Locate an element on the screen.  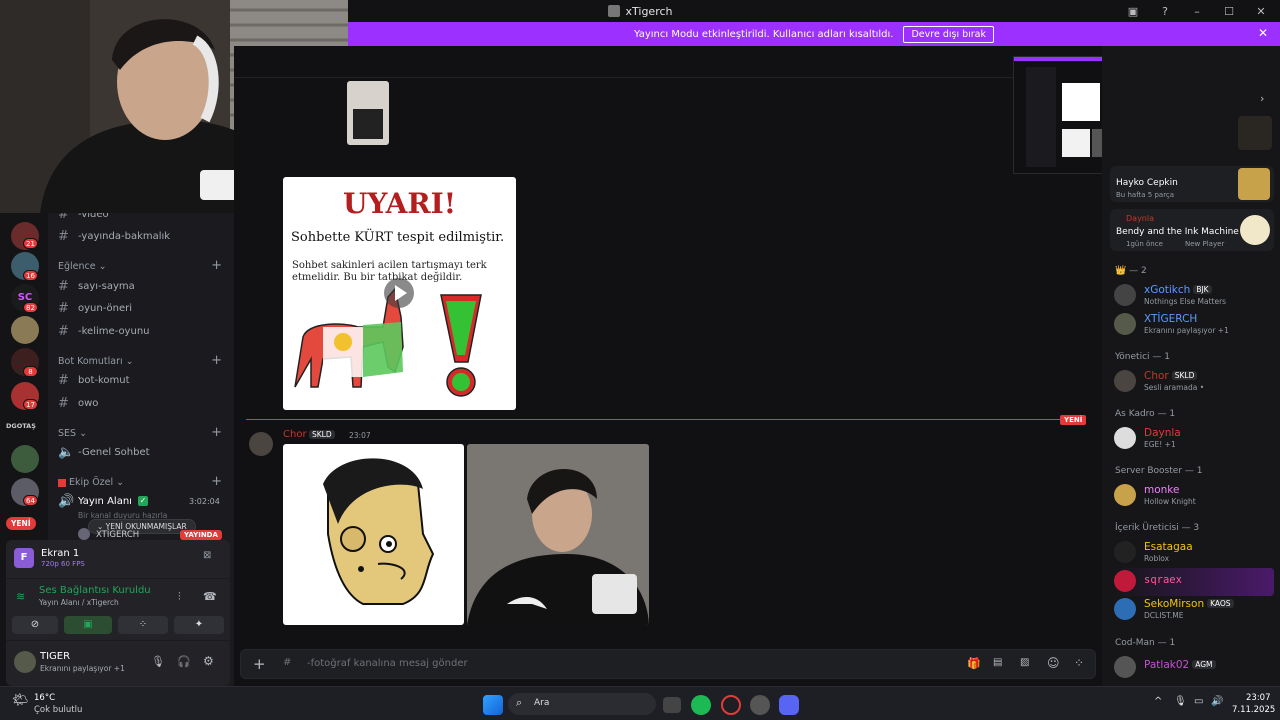
activities-button: ⁘ is located at coordinates (143, 625).